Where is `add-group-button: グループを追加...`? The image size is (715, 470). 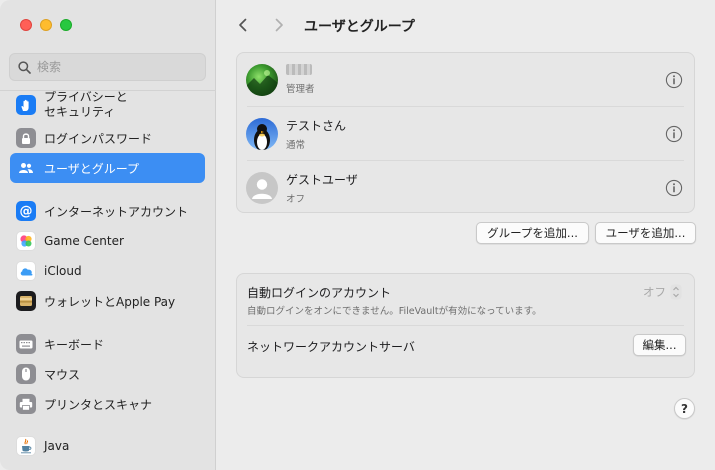
add-group-button: グループを追加... is located at coordinates (532, 233).